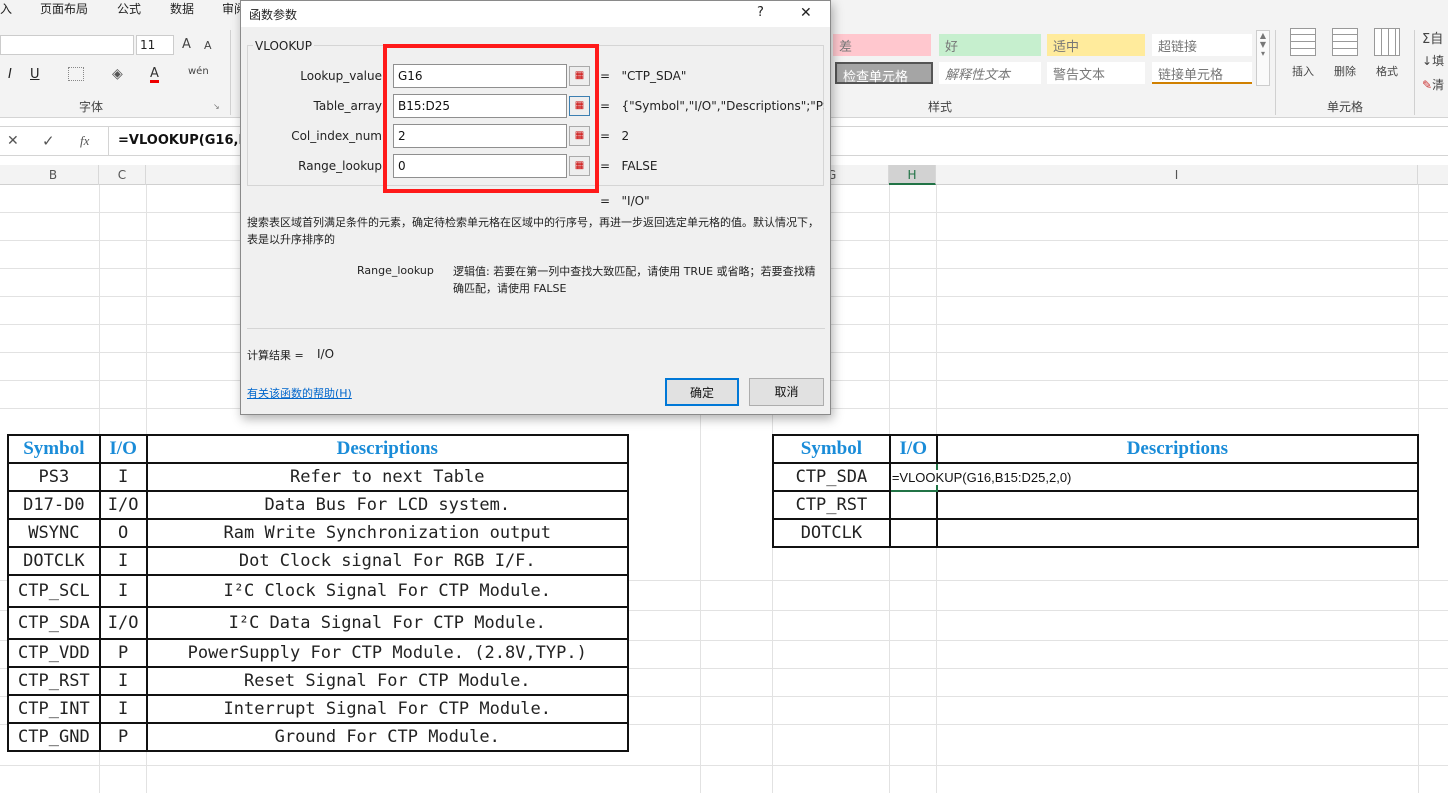 Image resolution: width=1448 pixels, height=793 pixels. I want to click on style-neutral: 适中, so click(1096, 45).